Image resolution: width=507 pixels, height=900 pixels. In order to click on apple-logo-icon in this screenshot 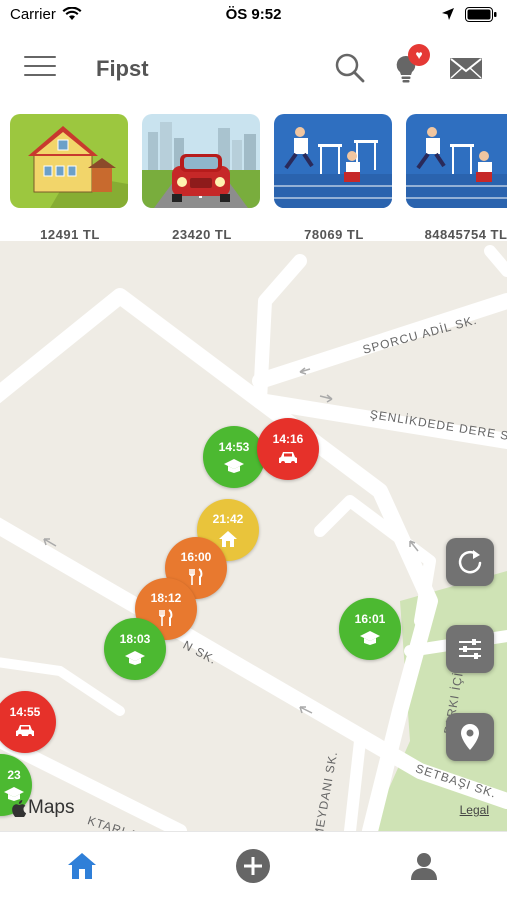, I will do `click(19, 808)`.